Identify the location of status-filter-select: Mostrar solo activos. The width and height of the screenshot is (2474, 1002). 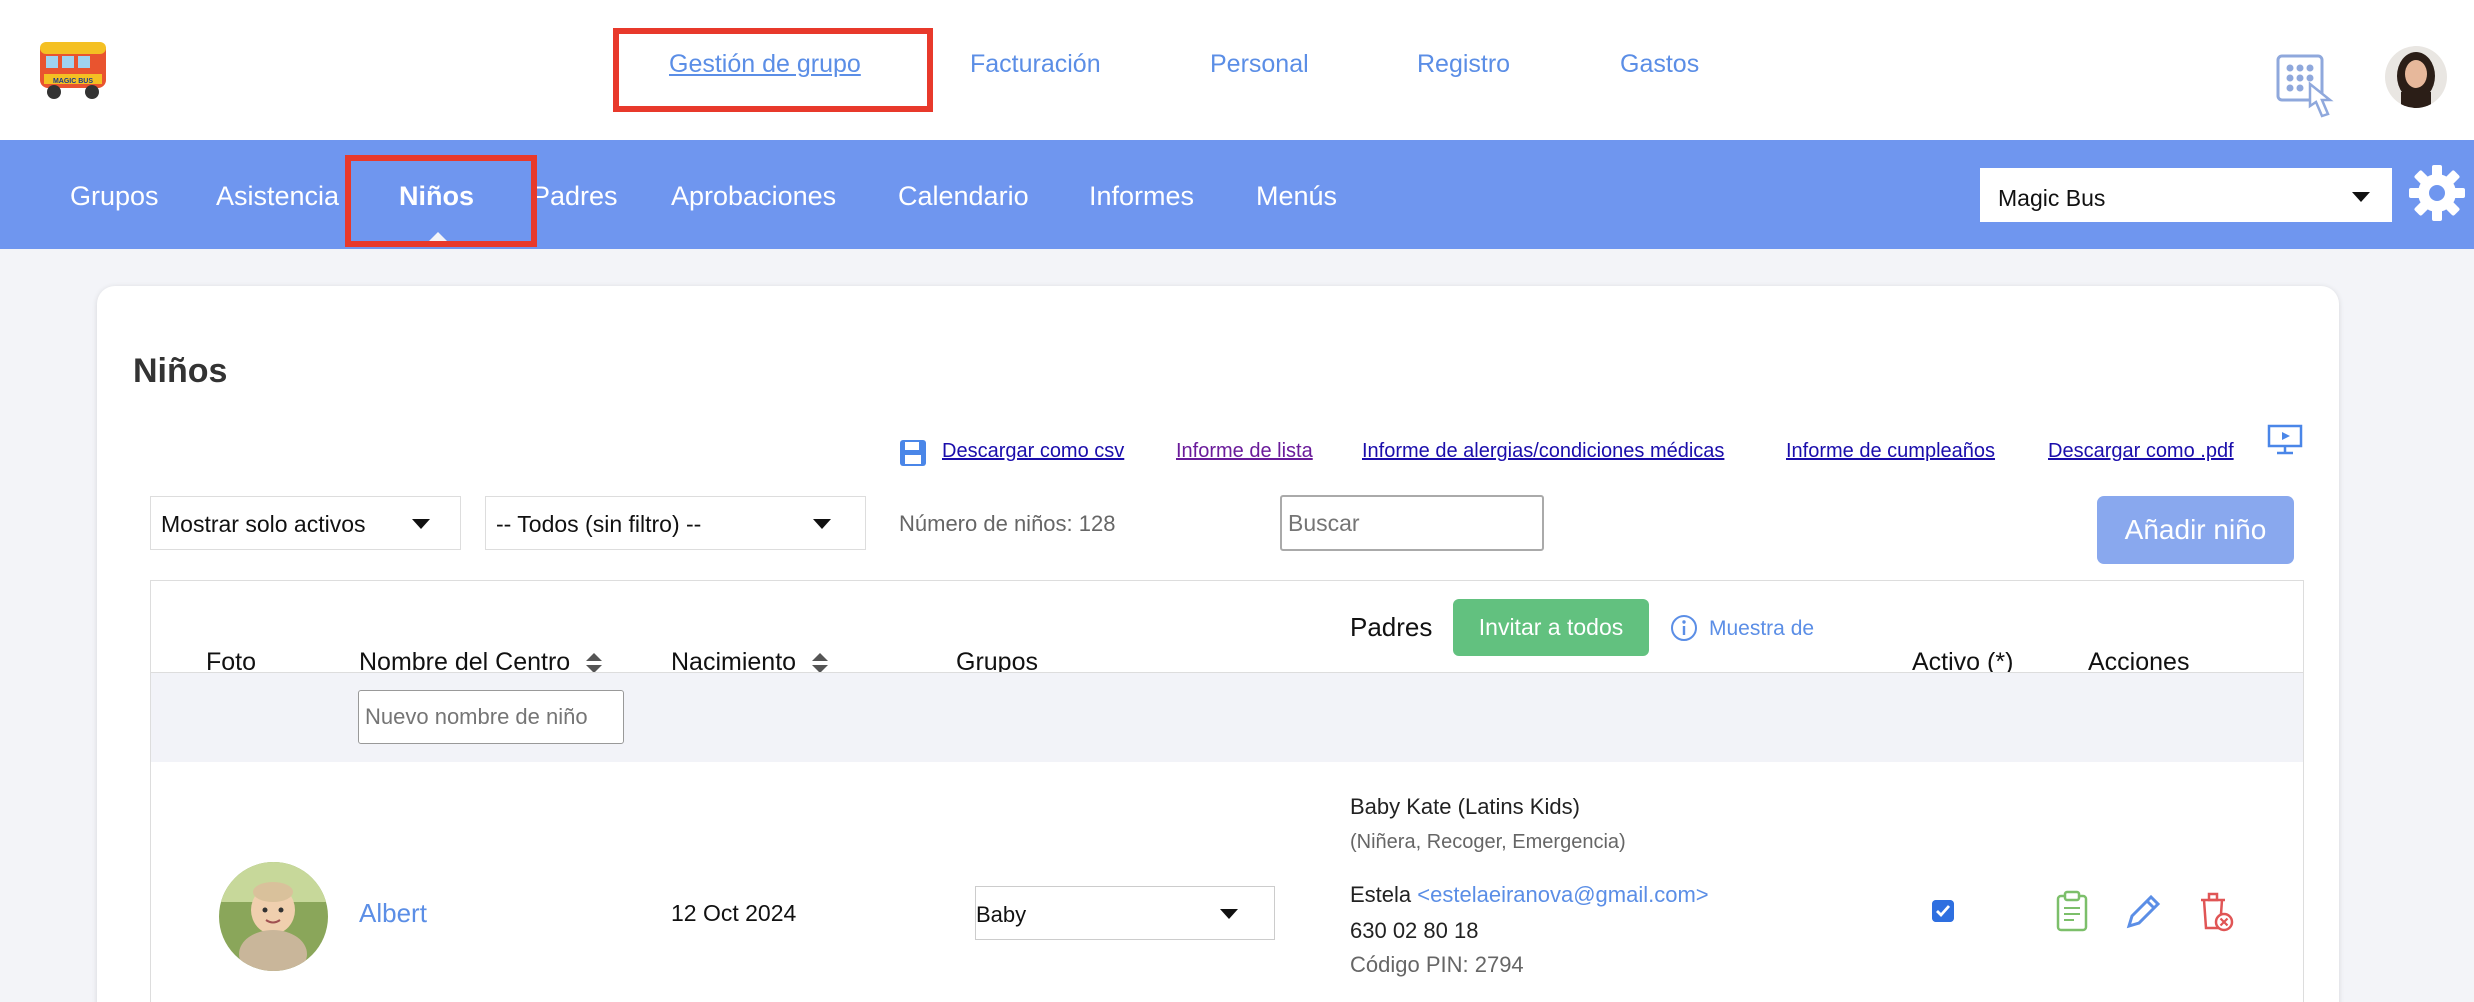
(305, 523).